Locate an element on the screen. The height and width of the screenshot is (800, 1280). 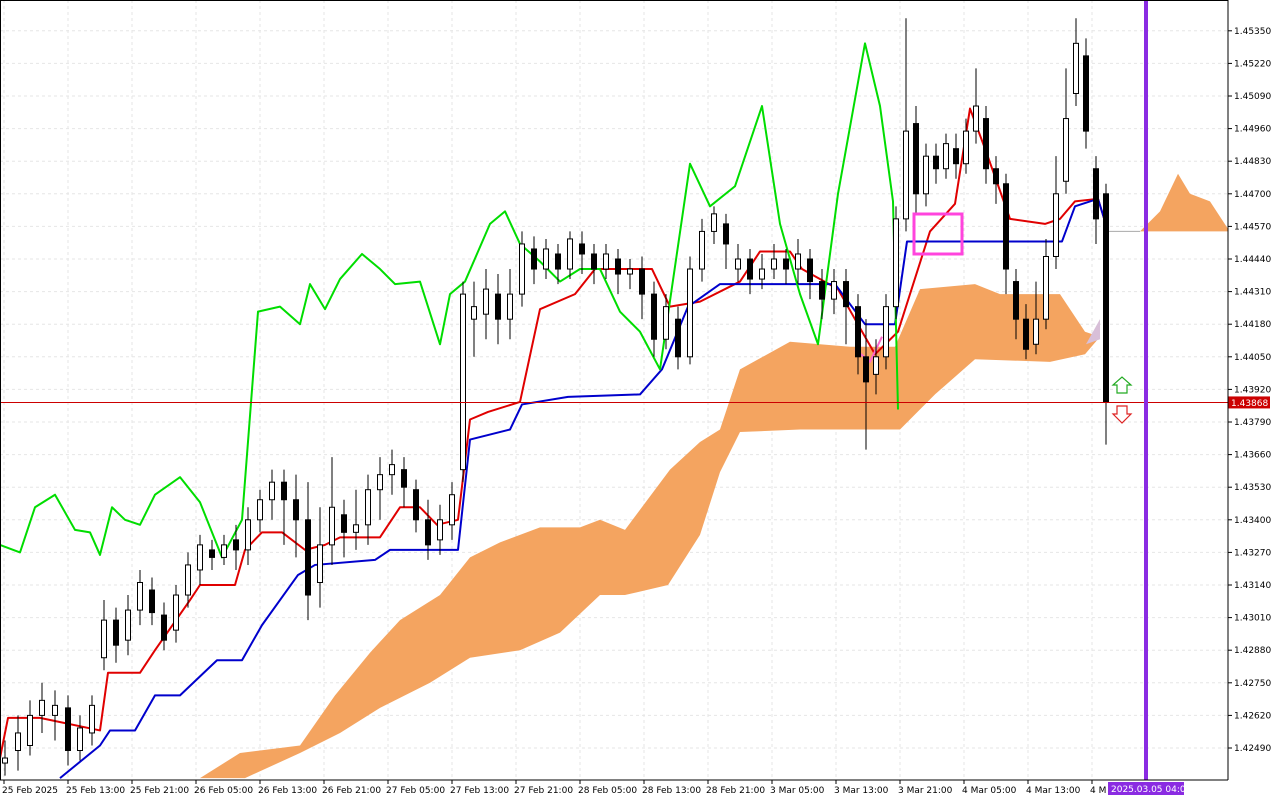
y-tick-label: 1.42750 is located at coordinates (1252, 684).